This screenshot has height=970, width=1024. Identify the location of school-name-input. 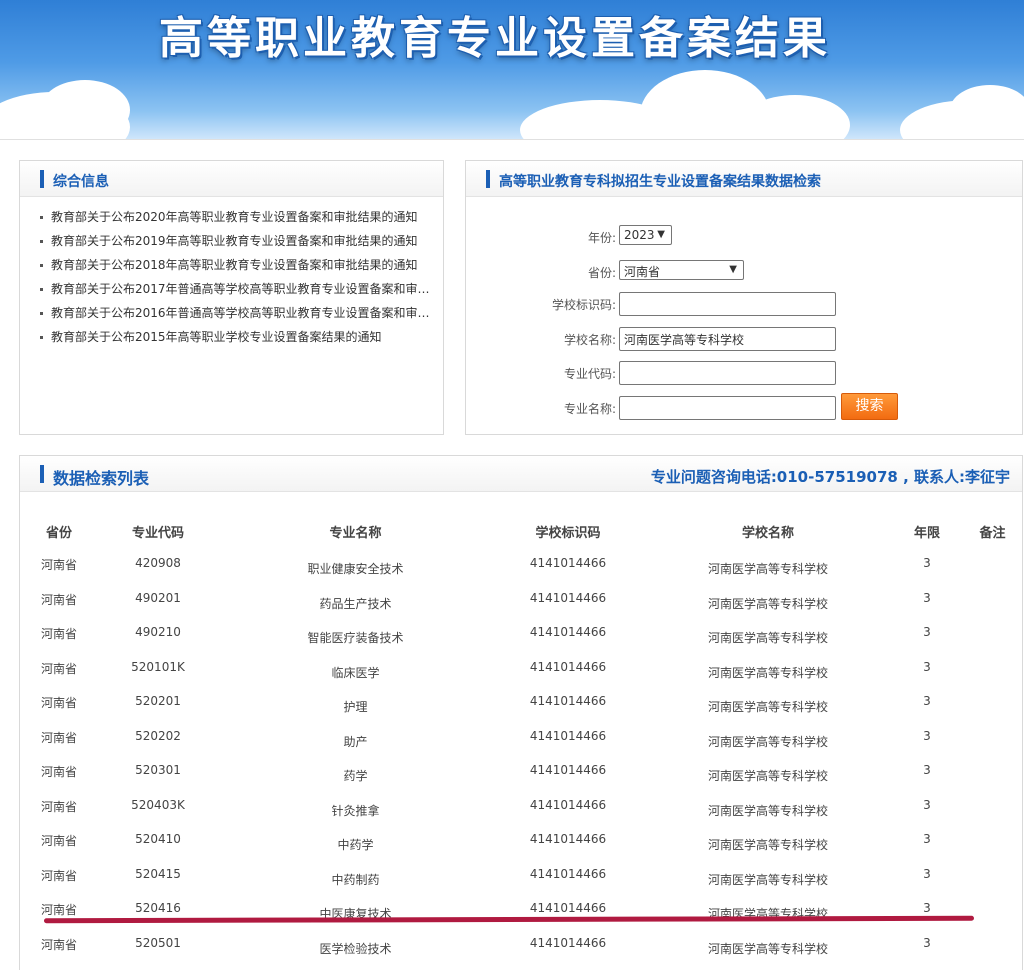
(727, 339).